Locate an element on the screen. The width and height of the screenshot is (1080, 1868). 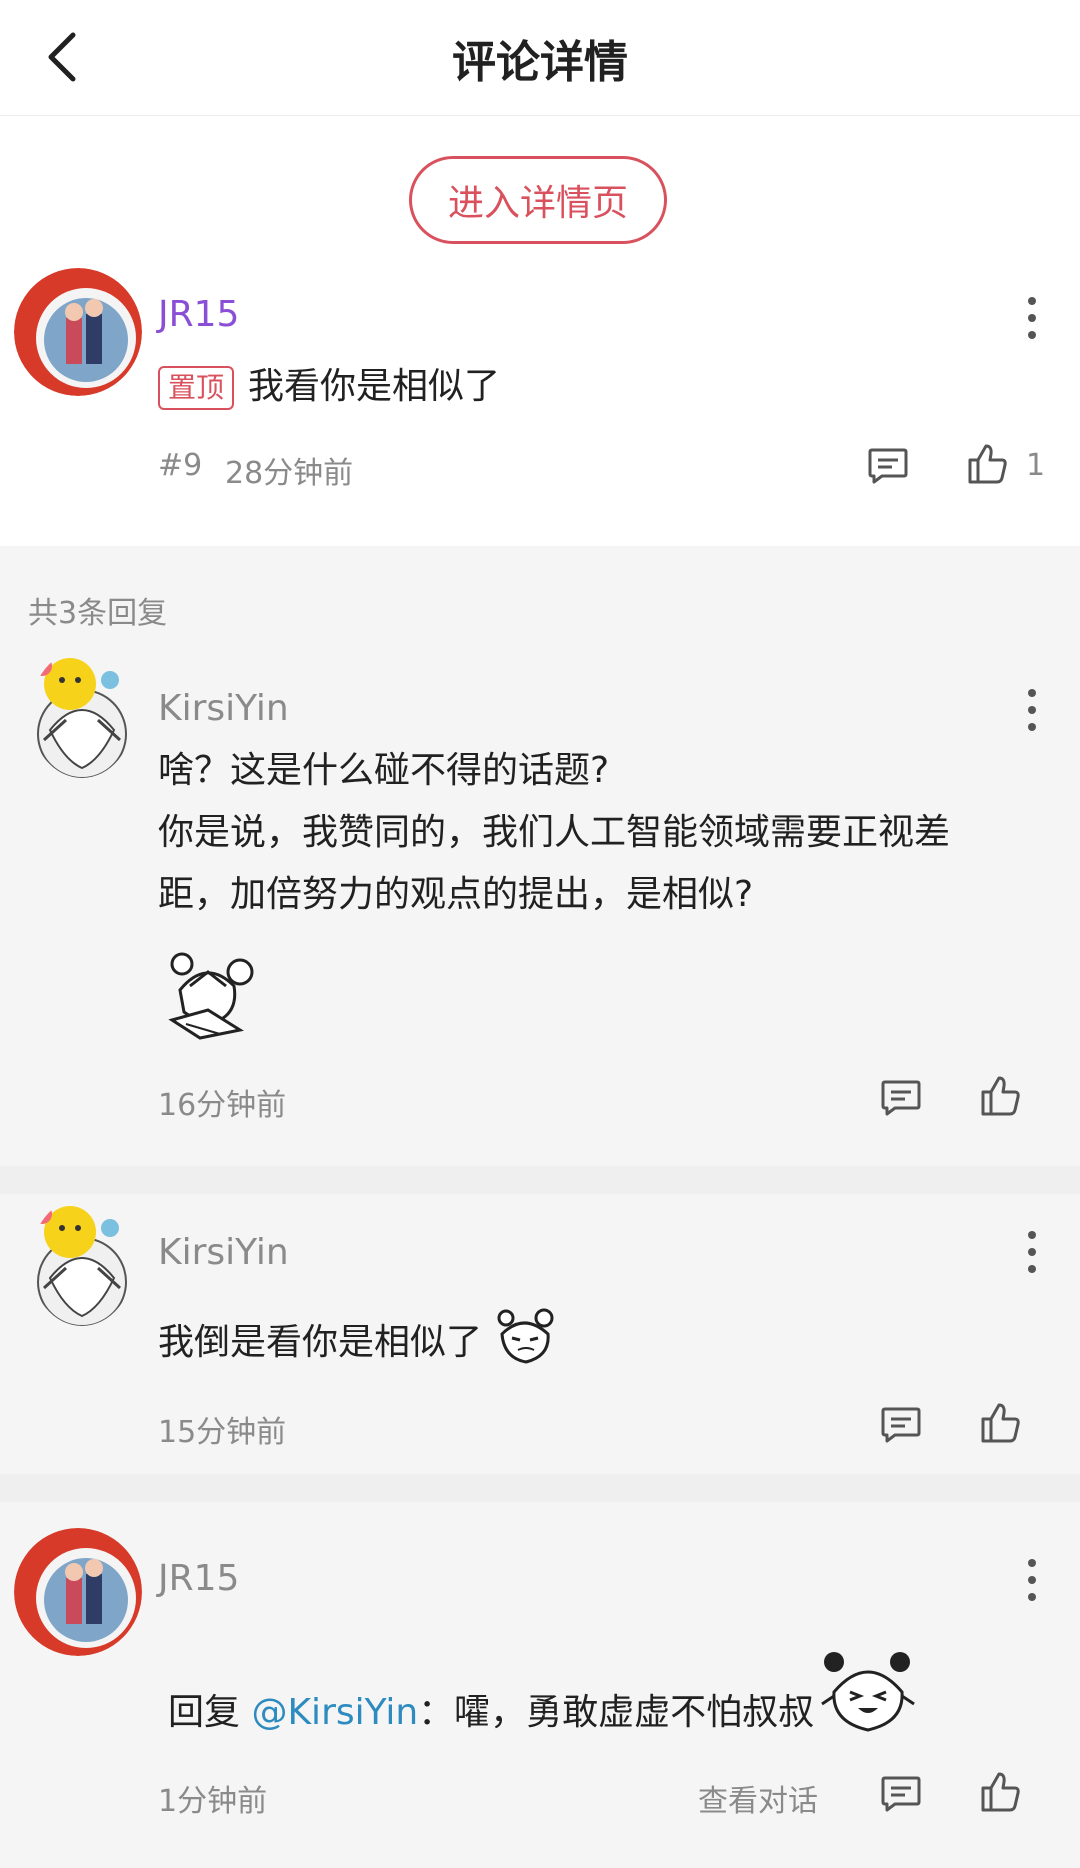
timestamp: 28分钟前 is located at coordinates (289, 473).